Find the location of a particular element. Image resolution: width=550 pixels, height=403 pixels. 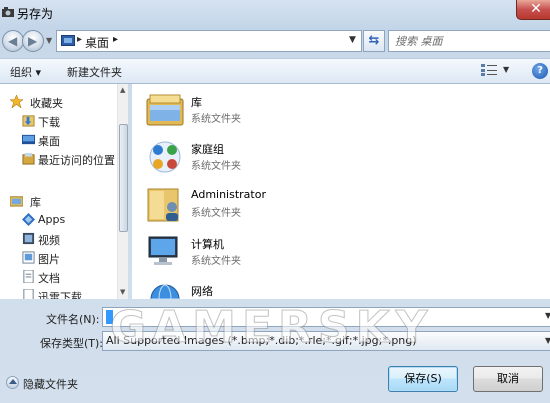

new-folder-button: 新建文件夹 is located at coordinates (94, 72).